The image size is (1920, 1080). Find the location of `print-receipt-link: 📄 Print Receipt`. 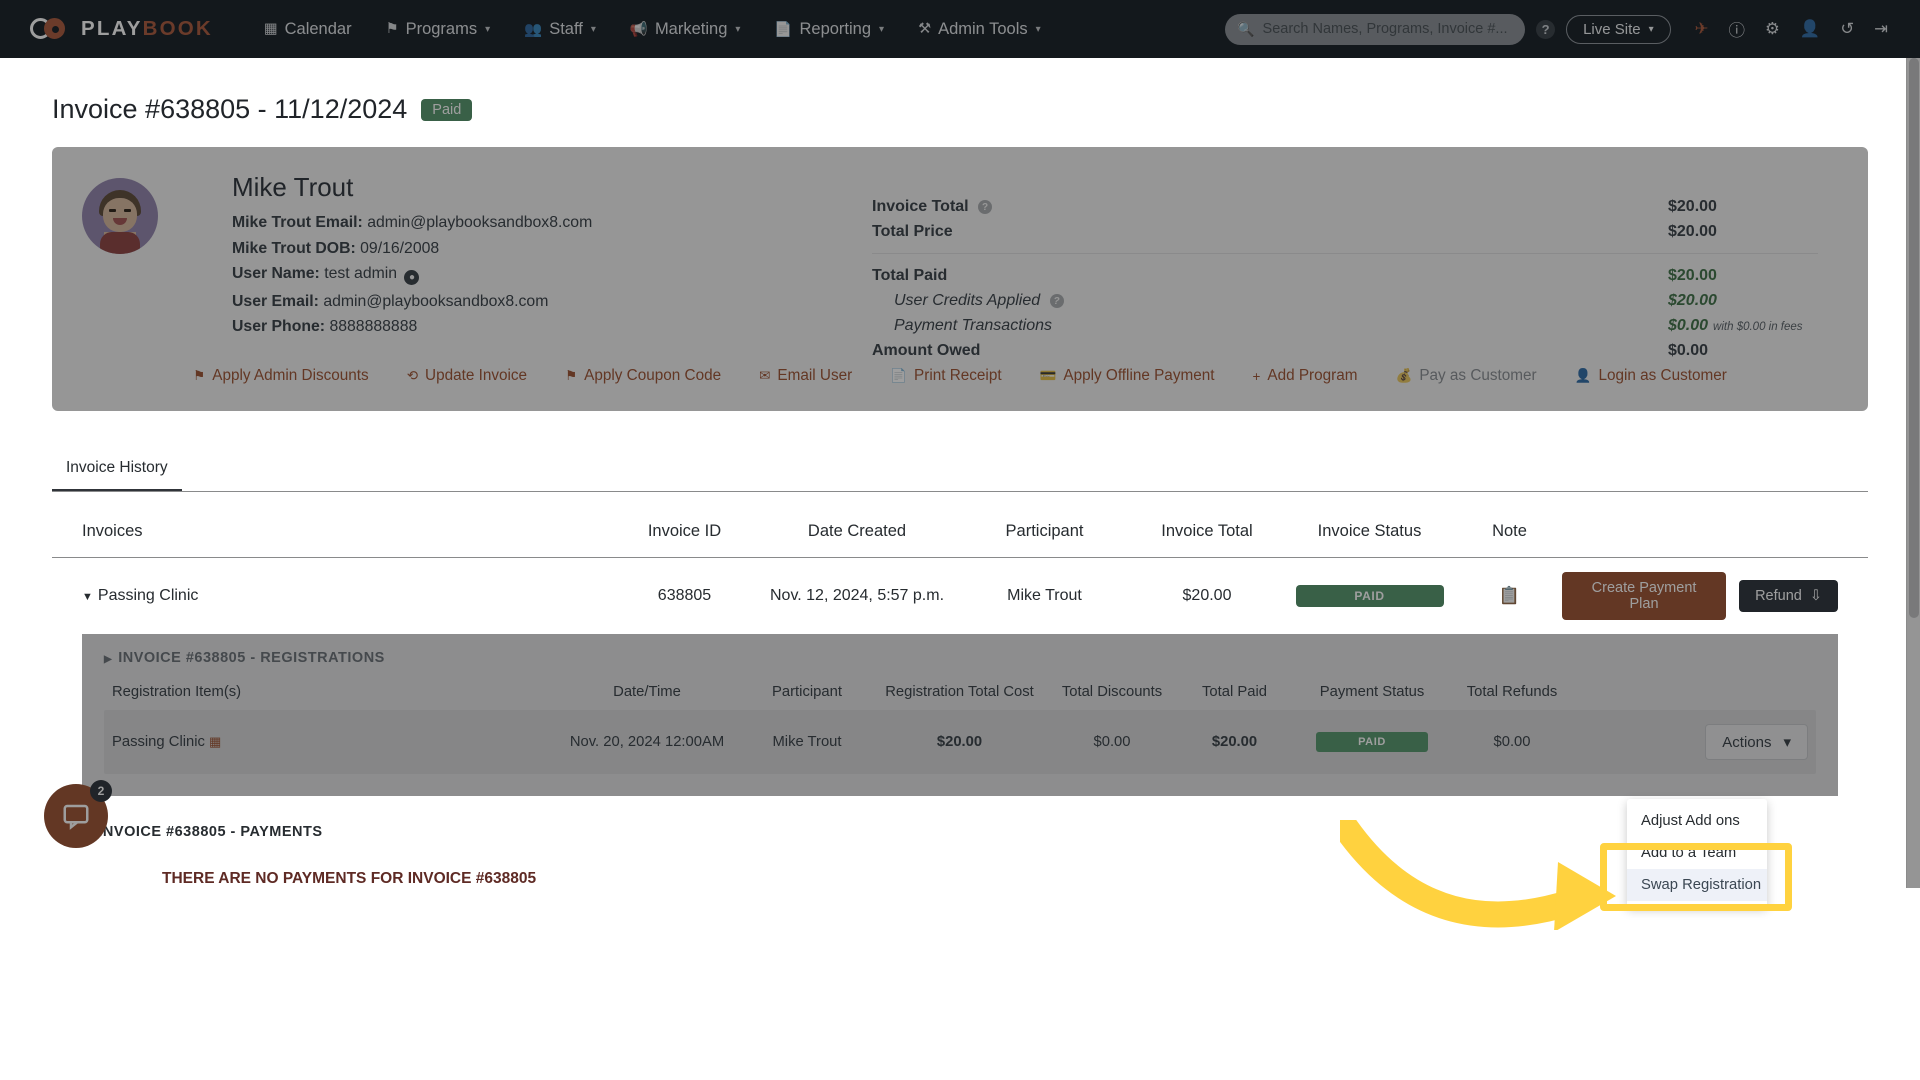

print-receipt-link: 📄 Print Receipt is located at coordinates (945, 376).